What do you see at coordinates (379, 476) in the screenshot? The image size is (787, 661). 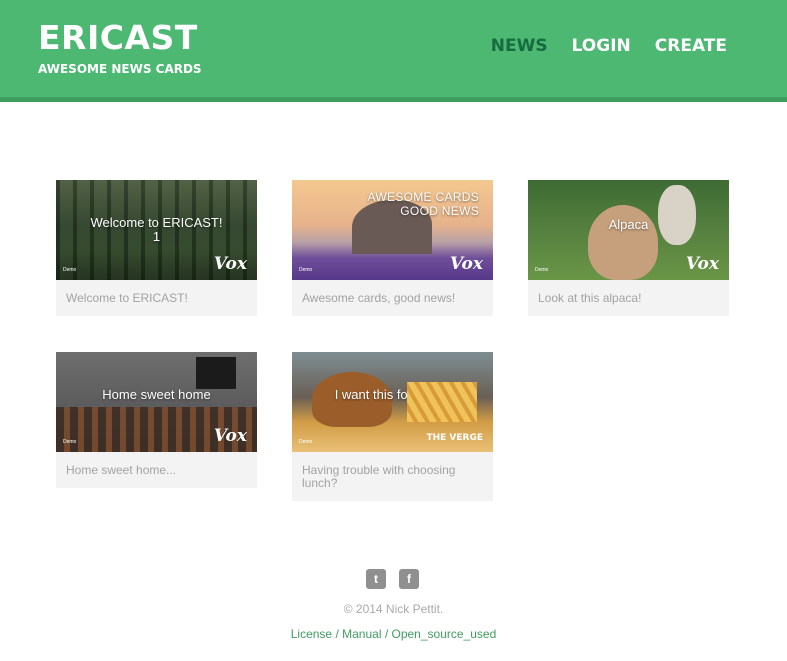 I see `card-caption: Having trouble with choosing lunch?` at bounding box center [379, 476].